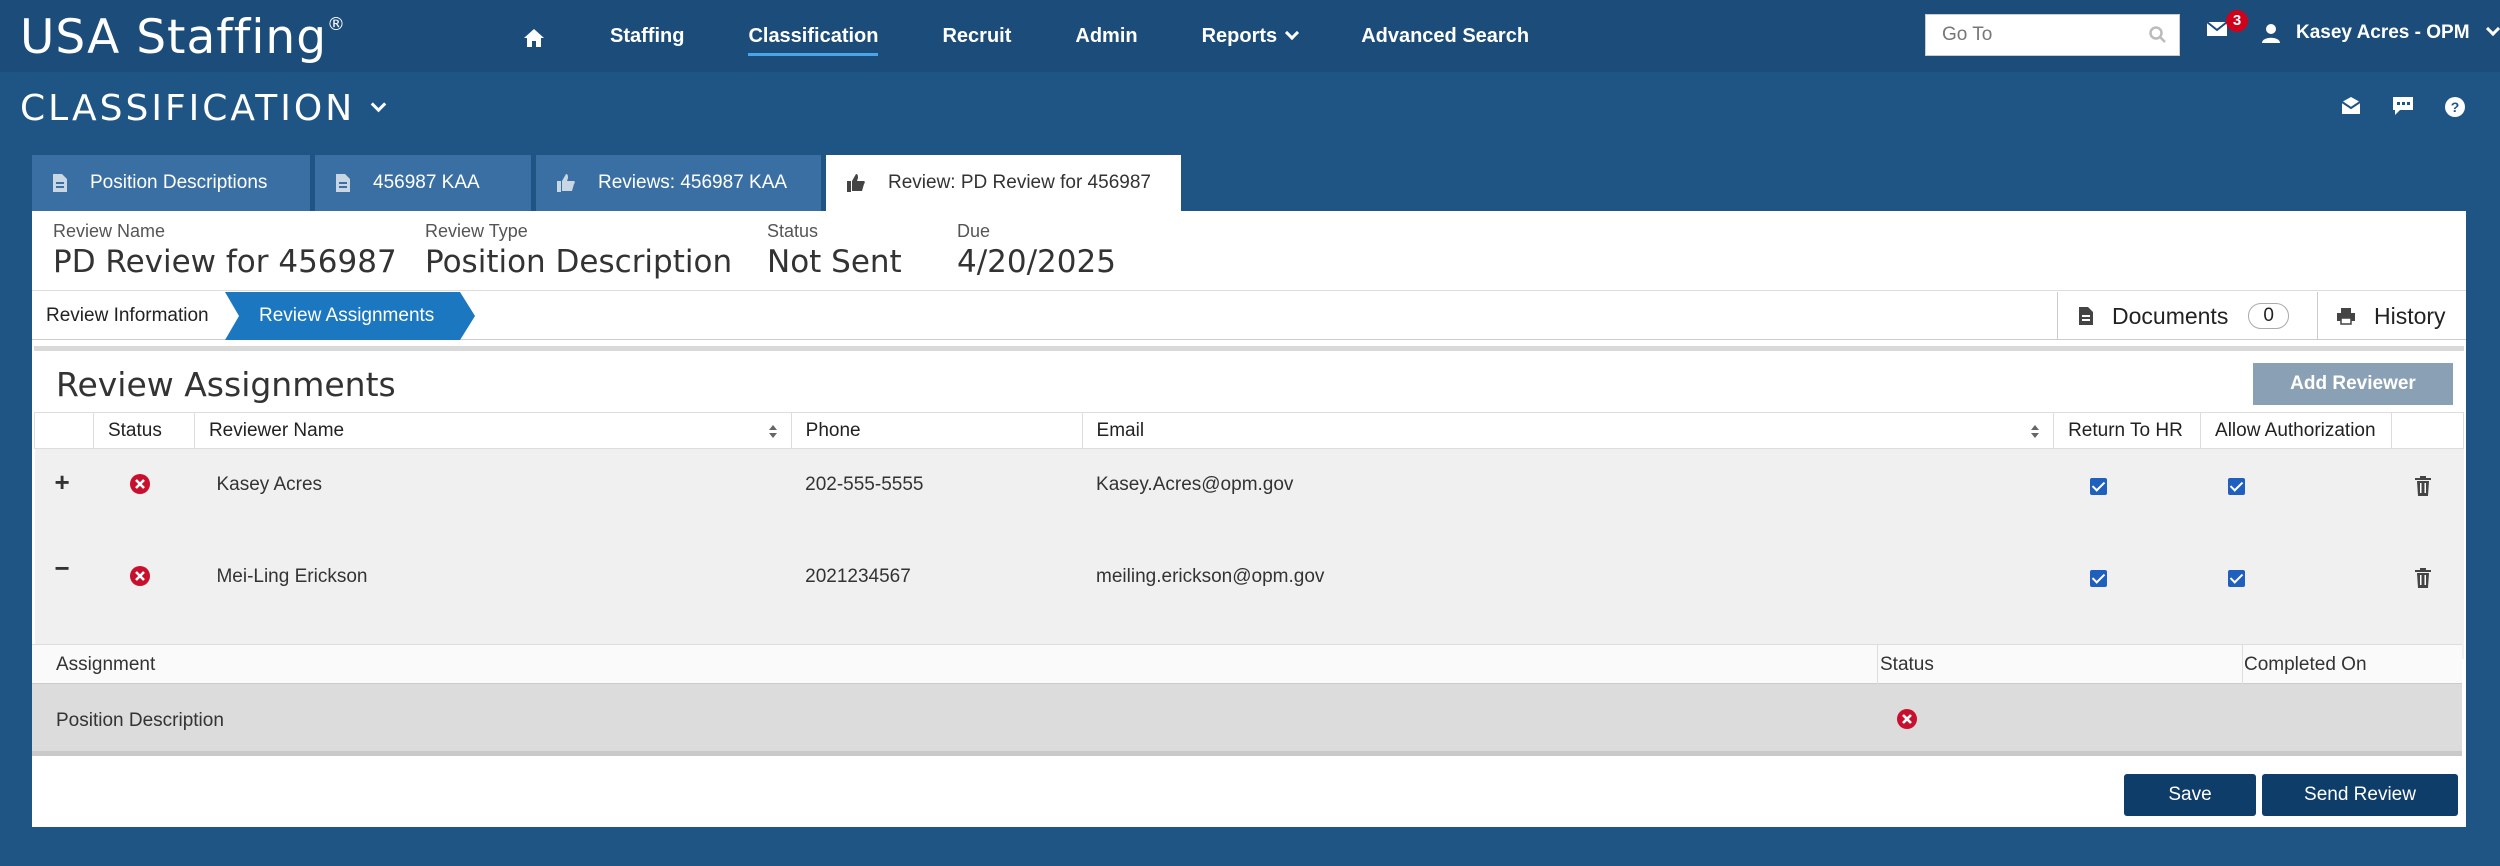  What do you see at coordinates (813, 40) in the screenshot?
I see `nav-classification: Classification` at bounding box center [813, 40].